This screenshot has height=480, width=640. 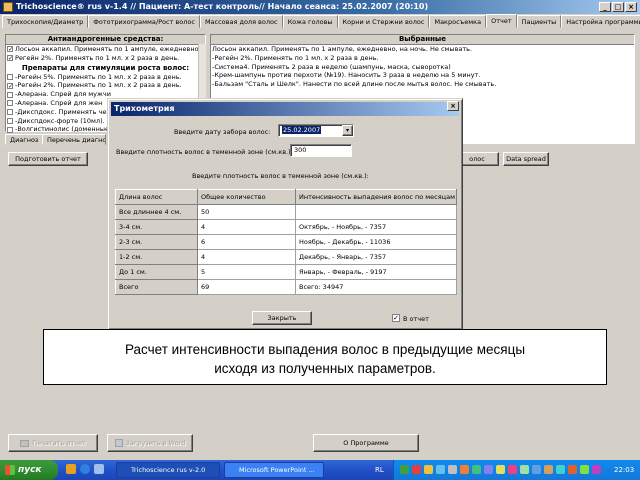 I want to click on header-length: Длина волос, so click(x=156, y=197).